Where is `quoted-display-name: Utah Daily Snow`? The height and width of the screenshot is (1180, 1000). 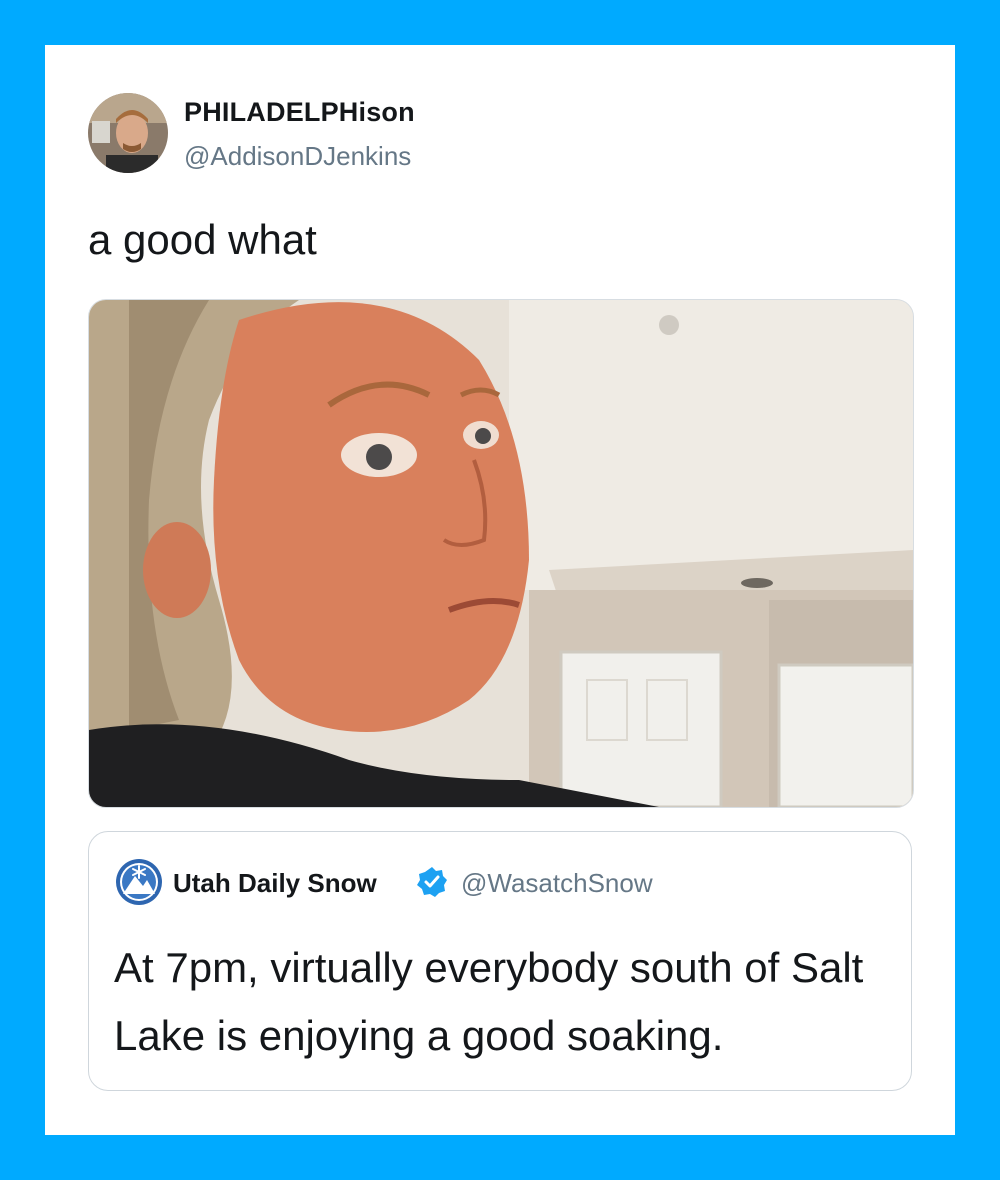 quoted-display-name: Utah Daily Snow is located at coordinates (275, 883).